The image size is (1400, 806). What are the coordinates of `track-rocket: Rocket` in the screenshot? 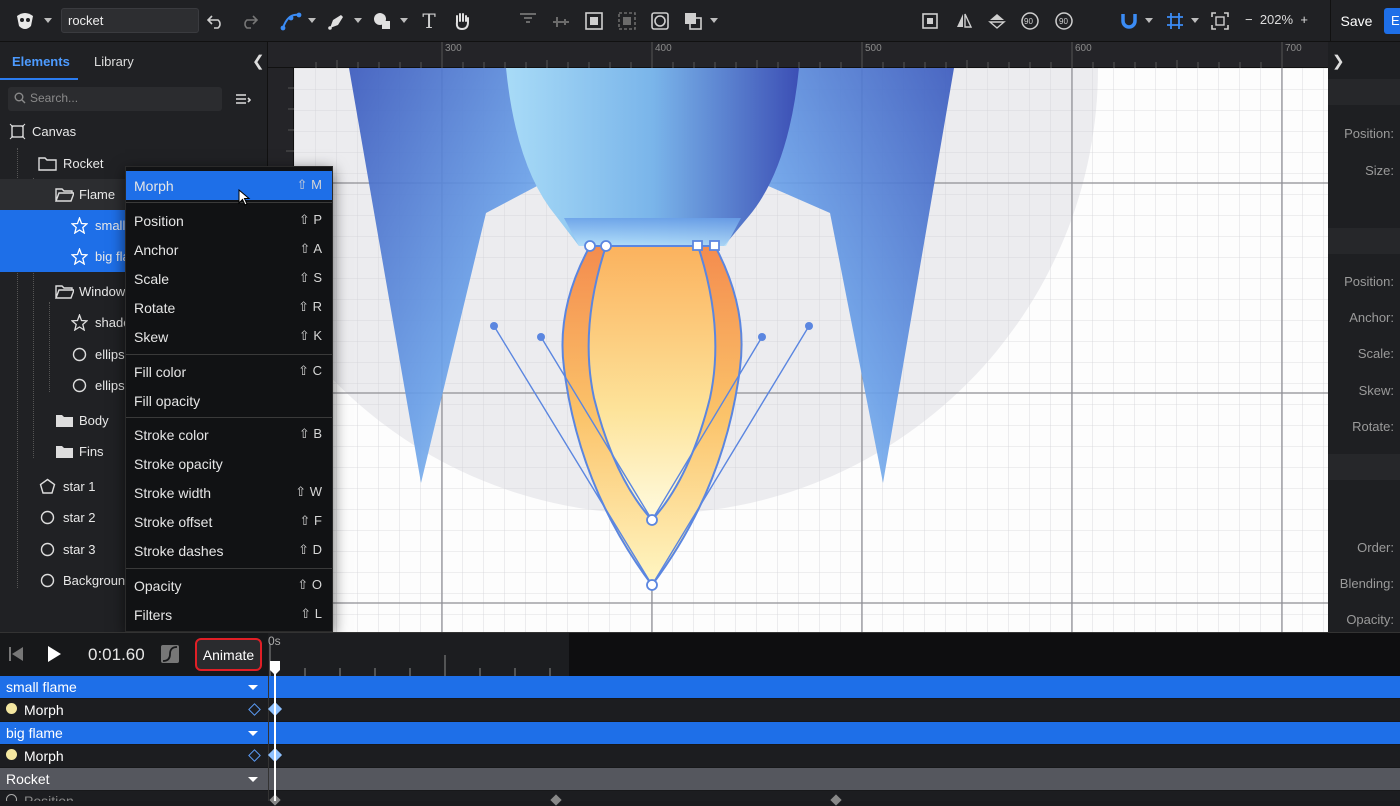 It's located at (700, 779).